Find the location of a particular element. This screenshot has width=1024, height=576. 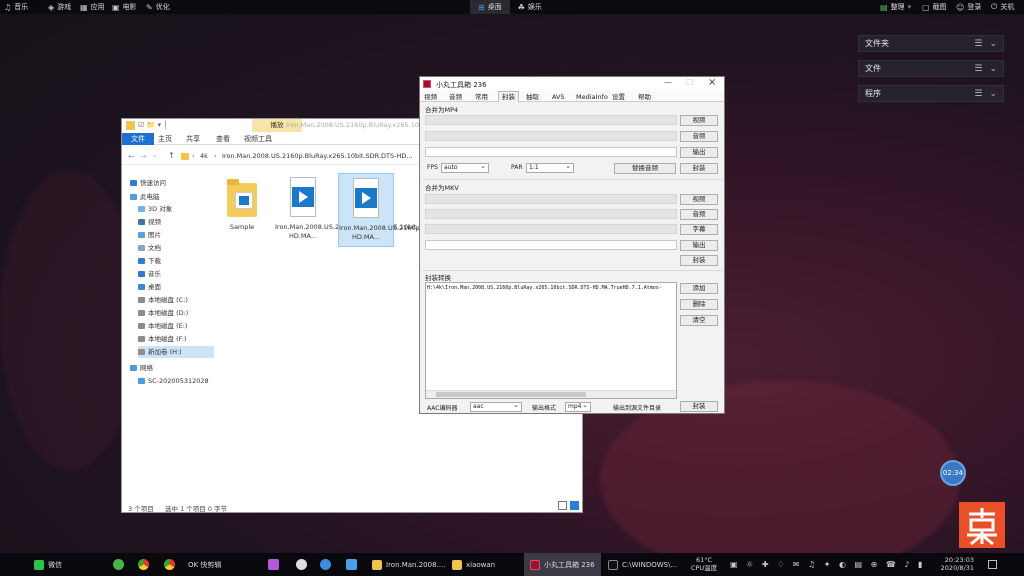

tab-mux: 封装 is located at coordinates (508, 96).